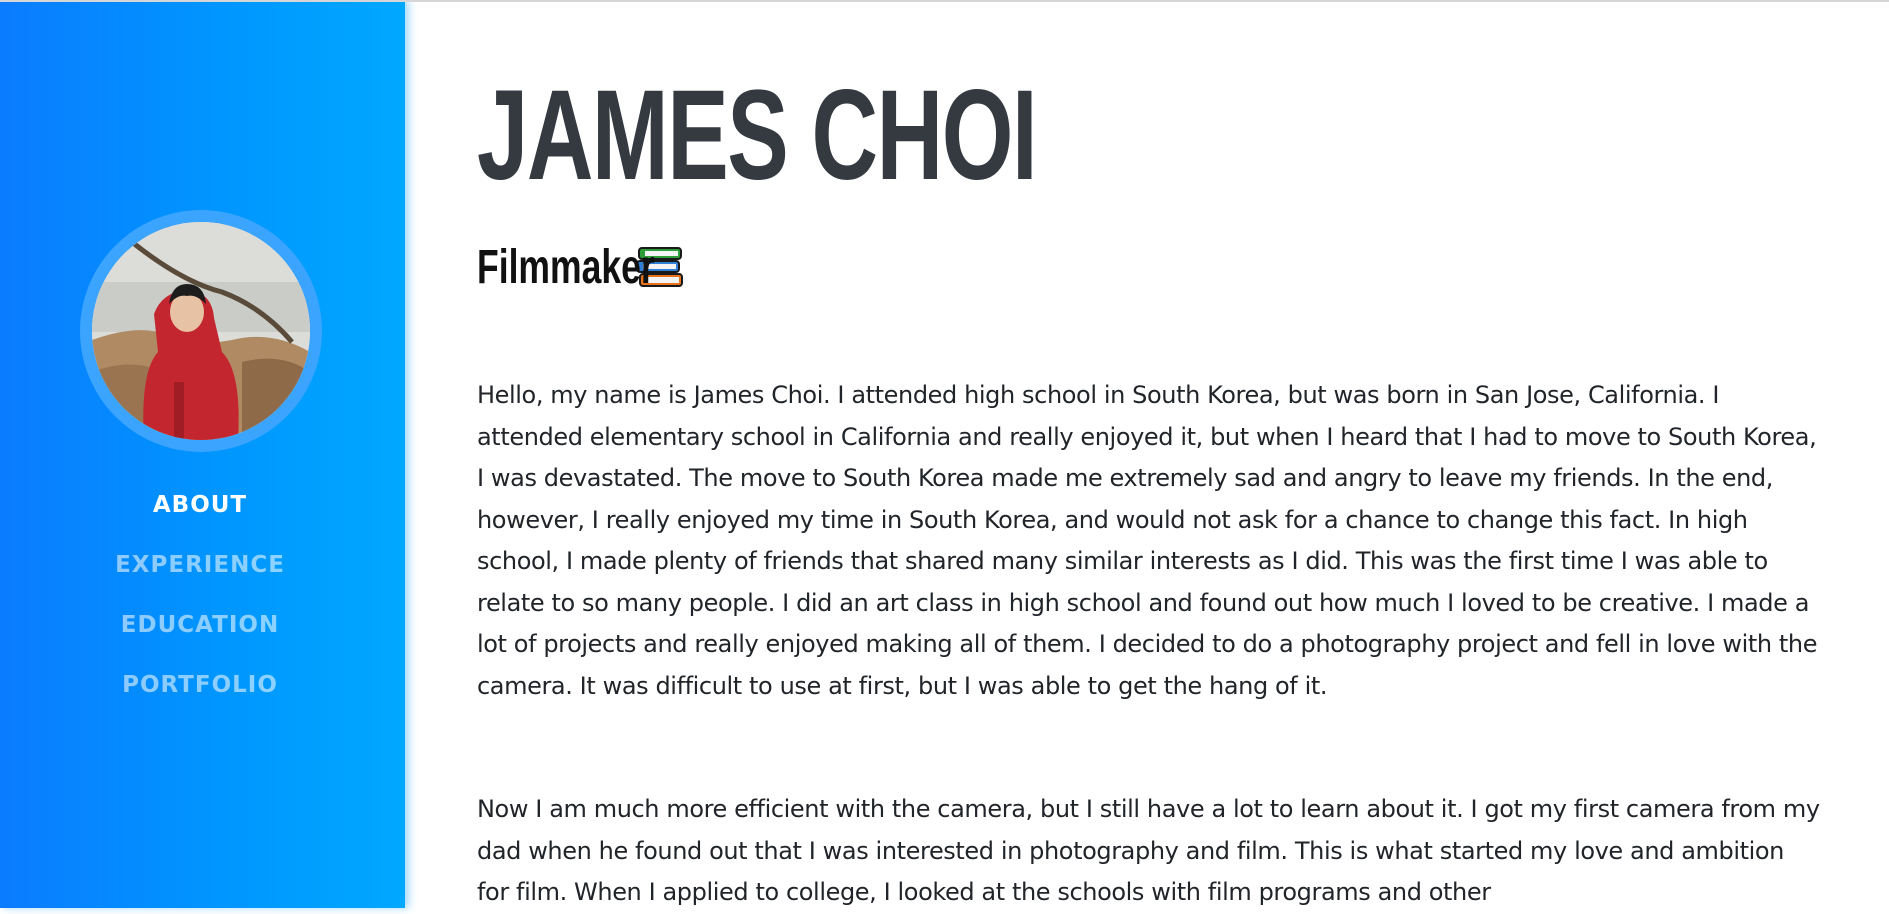 The height and width of the screenshot is (914, 1889). What do you see at coordinates (757, 135) in the screenshot?
I see `page-title: JAMES CHOI` at bounding box center [757, 135].